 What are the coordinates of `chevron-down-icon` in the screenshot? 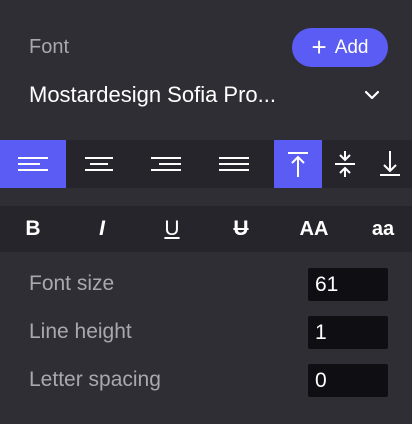 It's located at (372, 95).